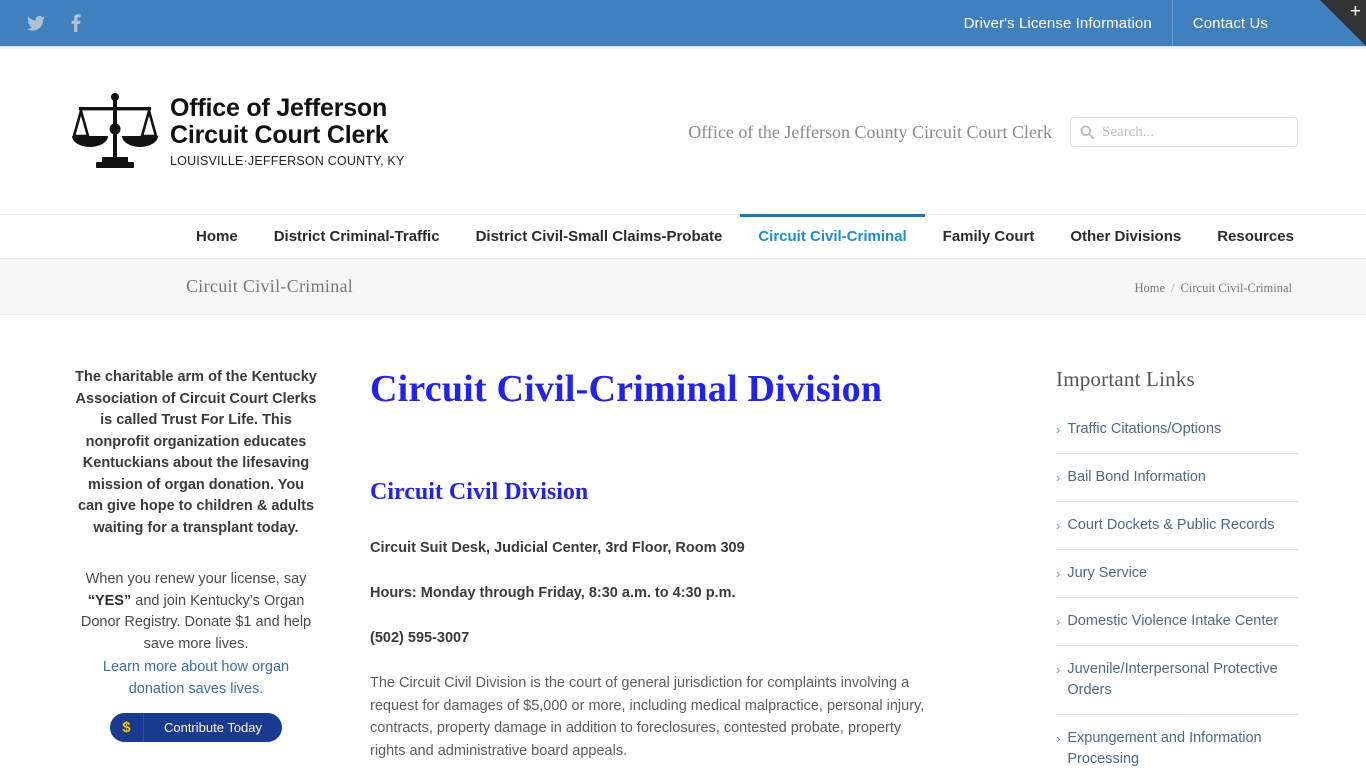 The width and height of the screenshot is (1366, 768). What do you see at coordinates (1343, 23) in the screenshot?
I see `corner-ribbon-toggle: +` at bounding box center [1343, 23].